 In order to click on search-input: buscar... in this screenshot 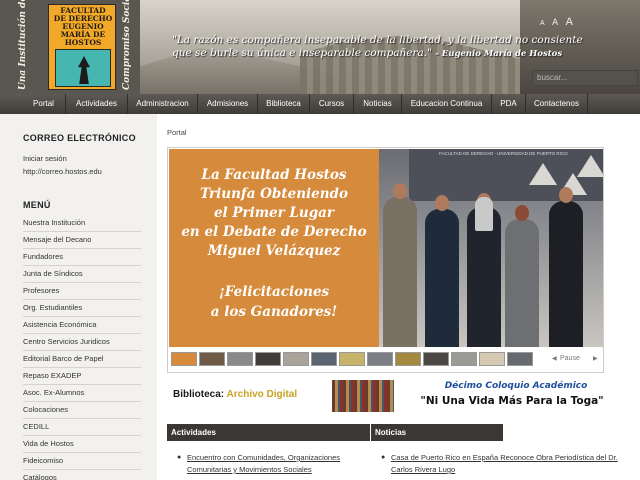, I will do `click(585, 78)`.